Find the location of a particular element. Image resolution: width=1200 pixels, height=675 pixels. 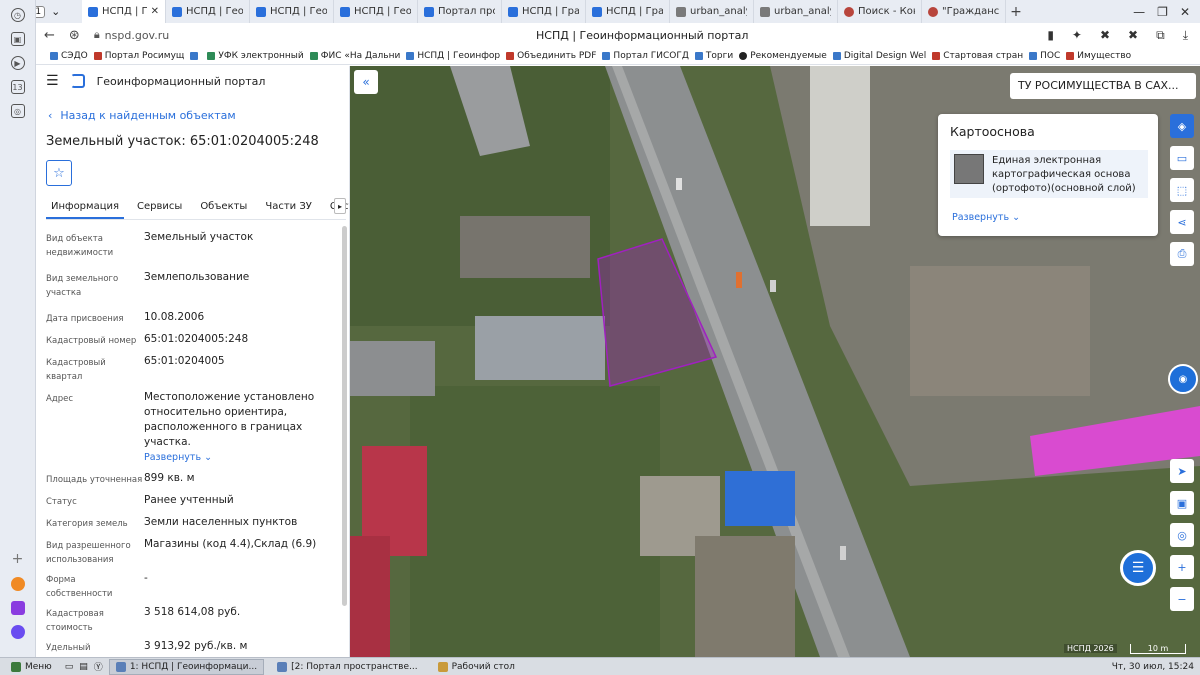

add-icon: + is located at coordinates (18, 559).